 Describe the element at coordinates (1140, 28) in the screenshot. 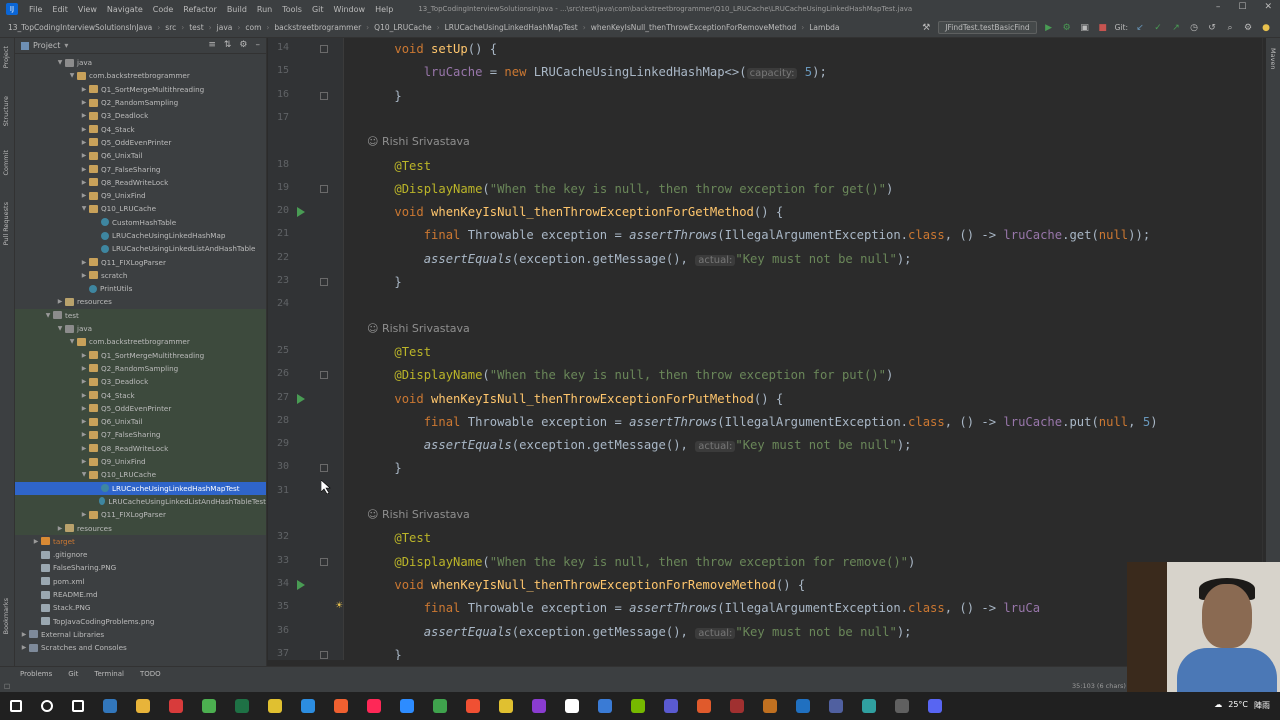

I see `git-update-icon: ↙` at that location.